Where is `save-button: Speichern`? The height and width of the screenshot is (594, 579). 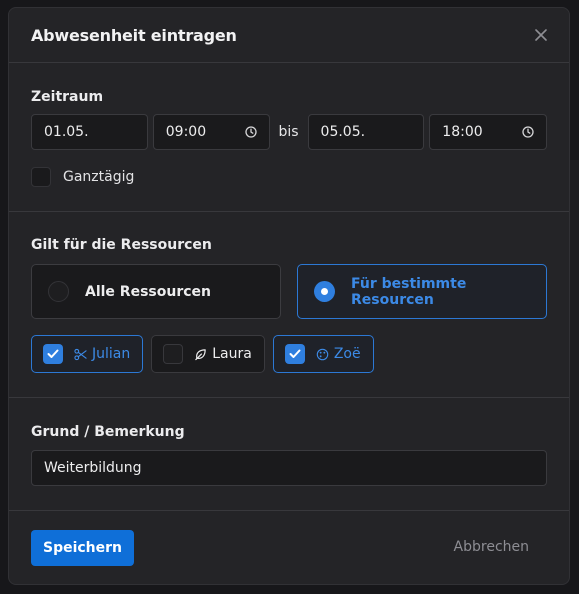 save-button: Speichern is located at coordinates (82, 548).